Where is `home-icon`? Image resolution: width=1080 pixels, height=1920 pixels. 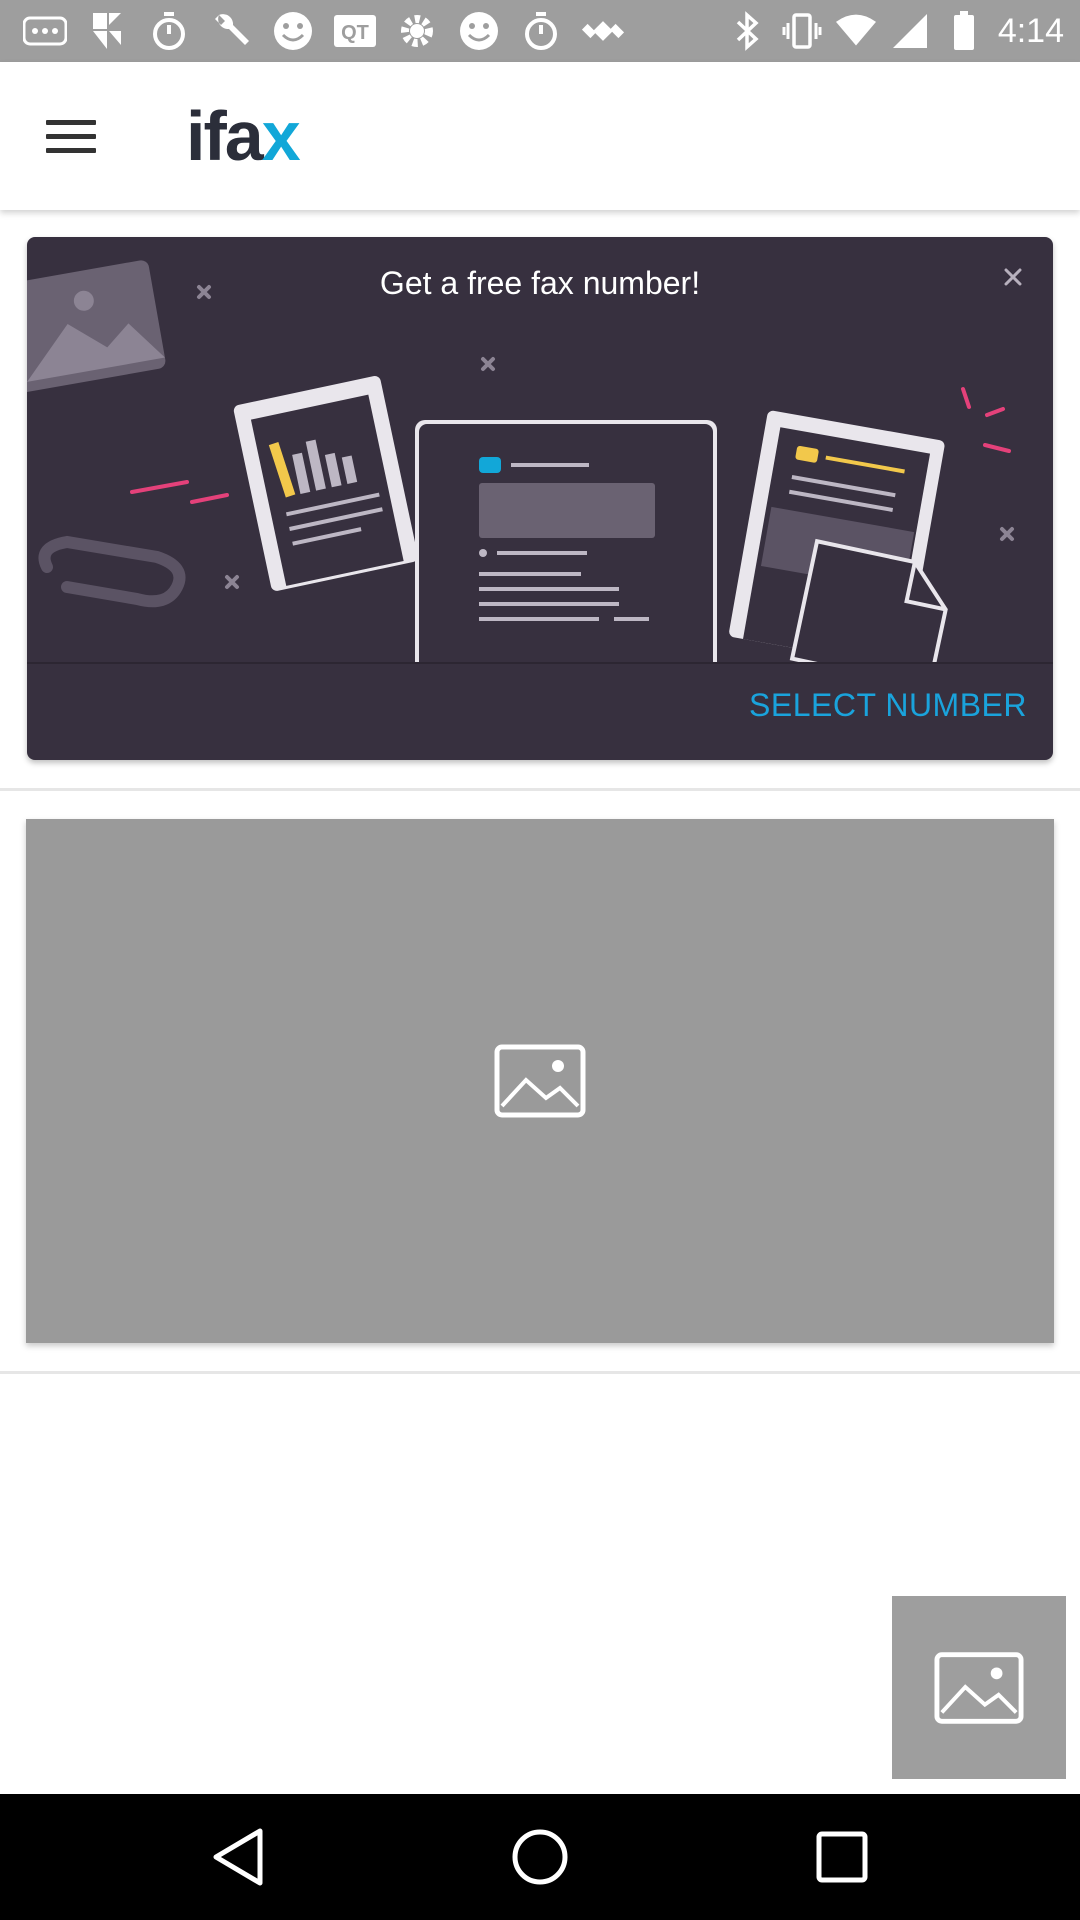
home-icon is located at coordinates (540, 1857).